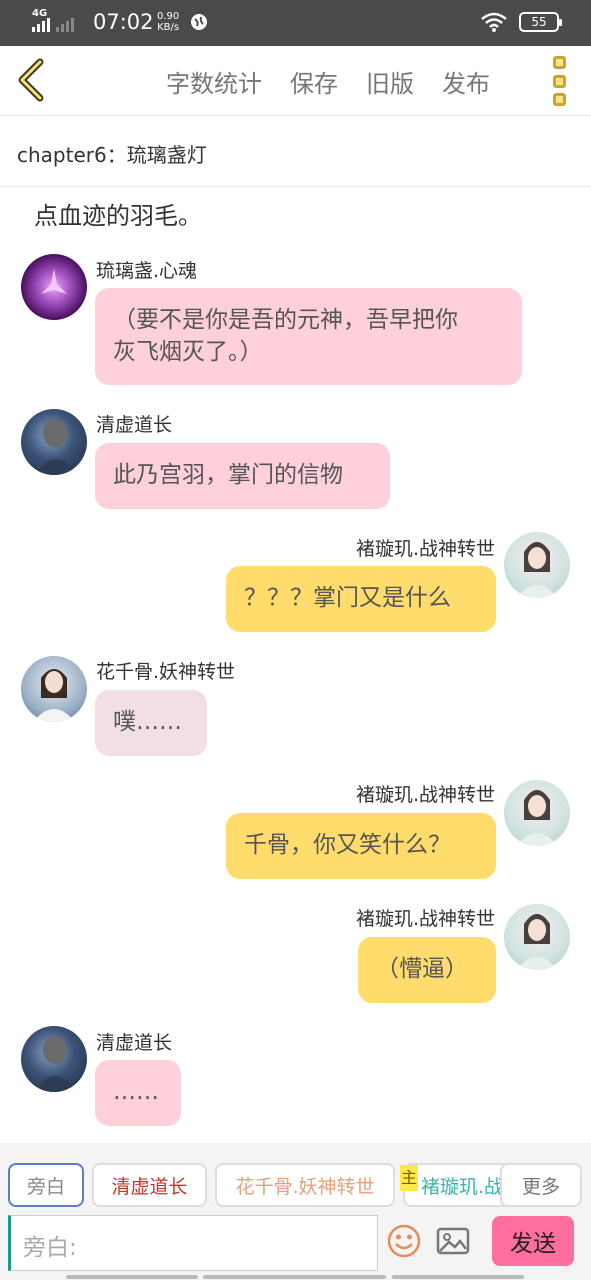 Image resolution: width=591 pixels, height=1280 pixels. Describe the element at coordinates (559, 81) in the screenshot. I see `more-menu-icon` at that location.